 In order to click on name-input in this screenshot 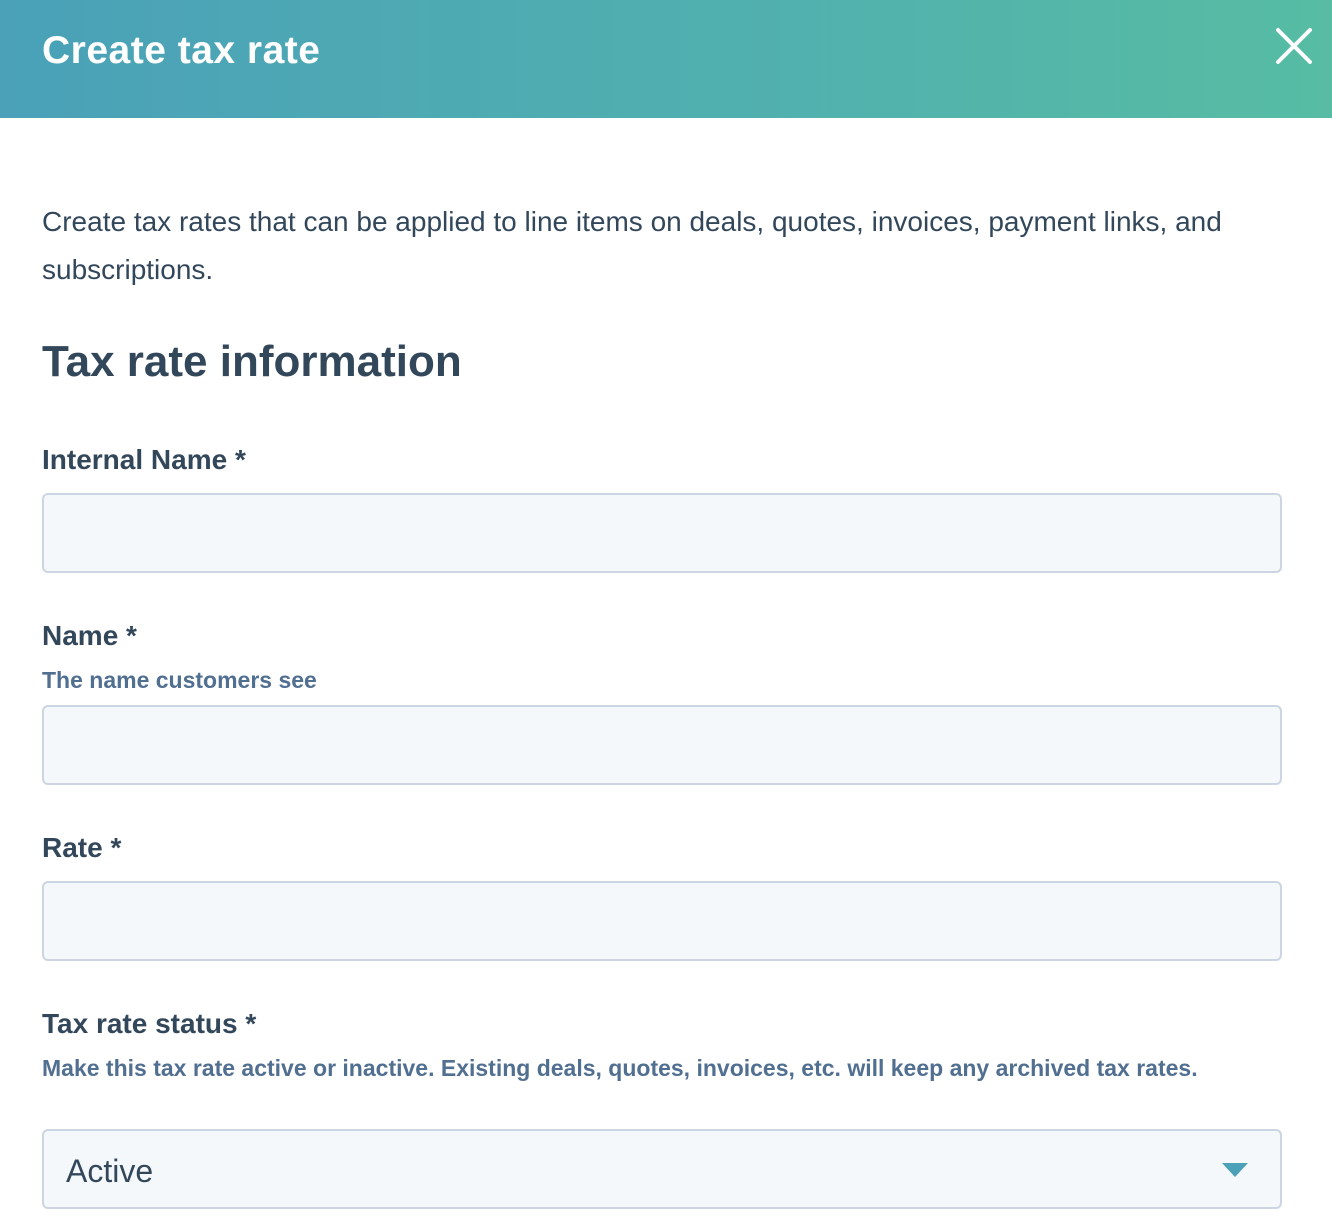, I will do `click(662, 745)`.